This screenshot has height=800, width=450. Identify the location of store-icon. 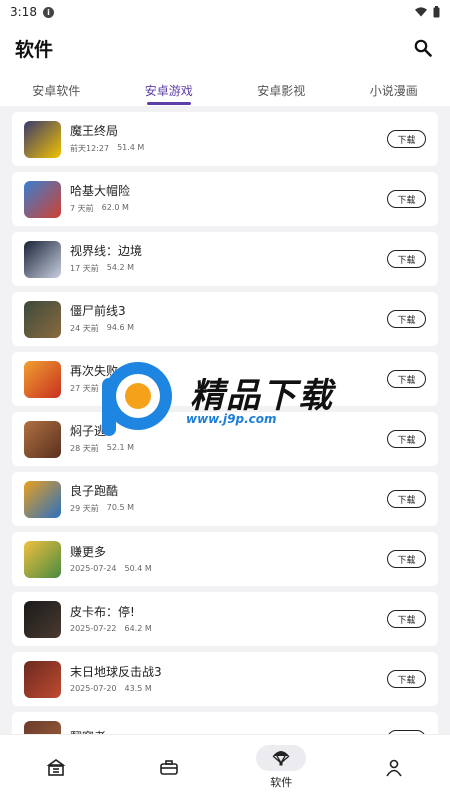
(56, 768).